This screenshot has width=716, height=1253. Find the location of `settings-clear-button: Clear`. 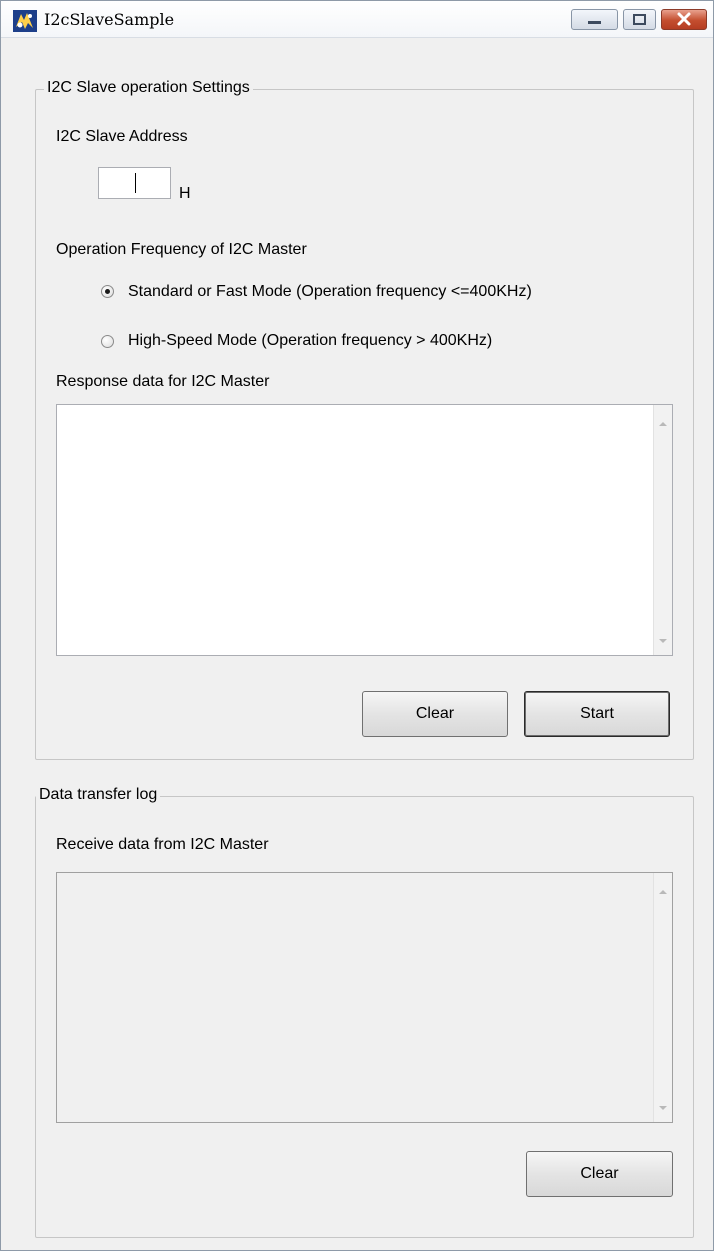

settings-clear-button: Clear is located at coordinates (435, 714).